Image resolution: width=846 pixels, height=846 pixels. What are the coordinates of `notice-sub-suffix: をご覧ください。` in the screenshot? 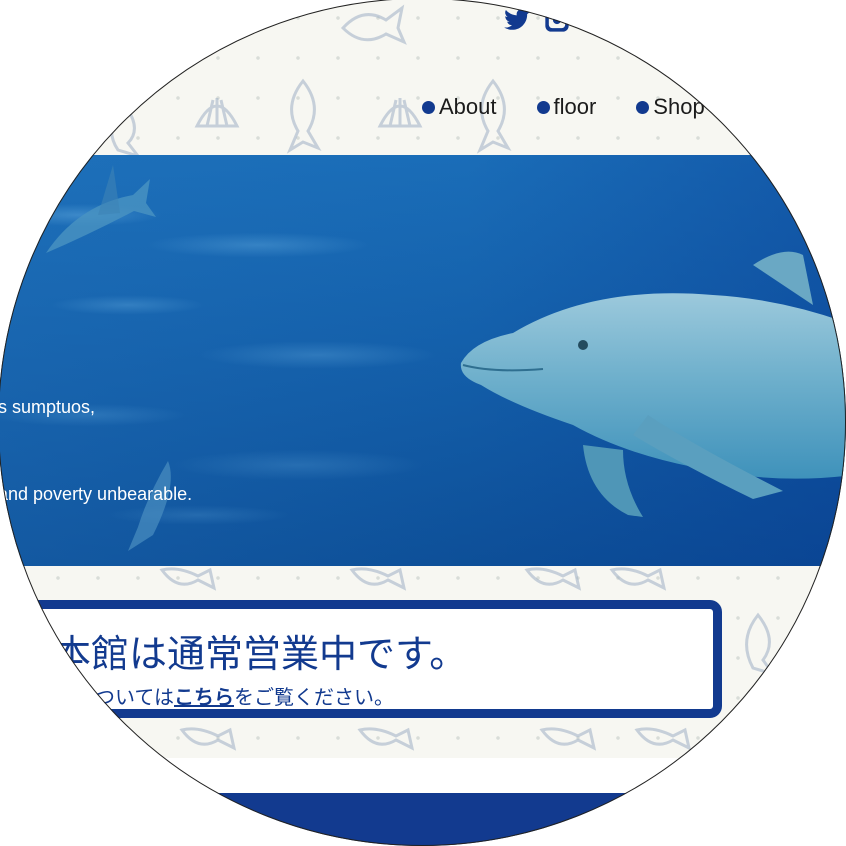 It's located at (314, 697).